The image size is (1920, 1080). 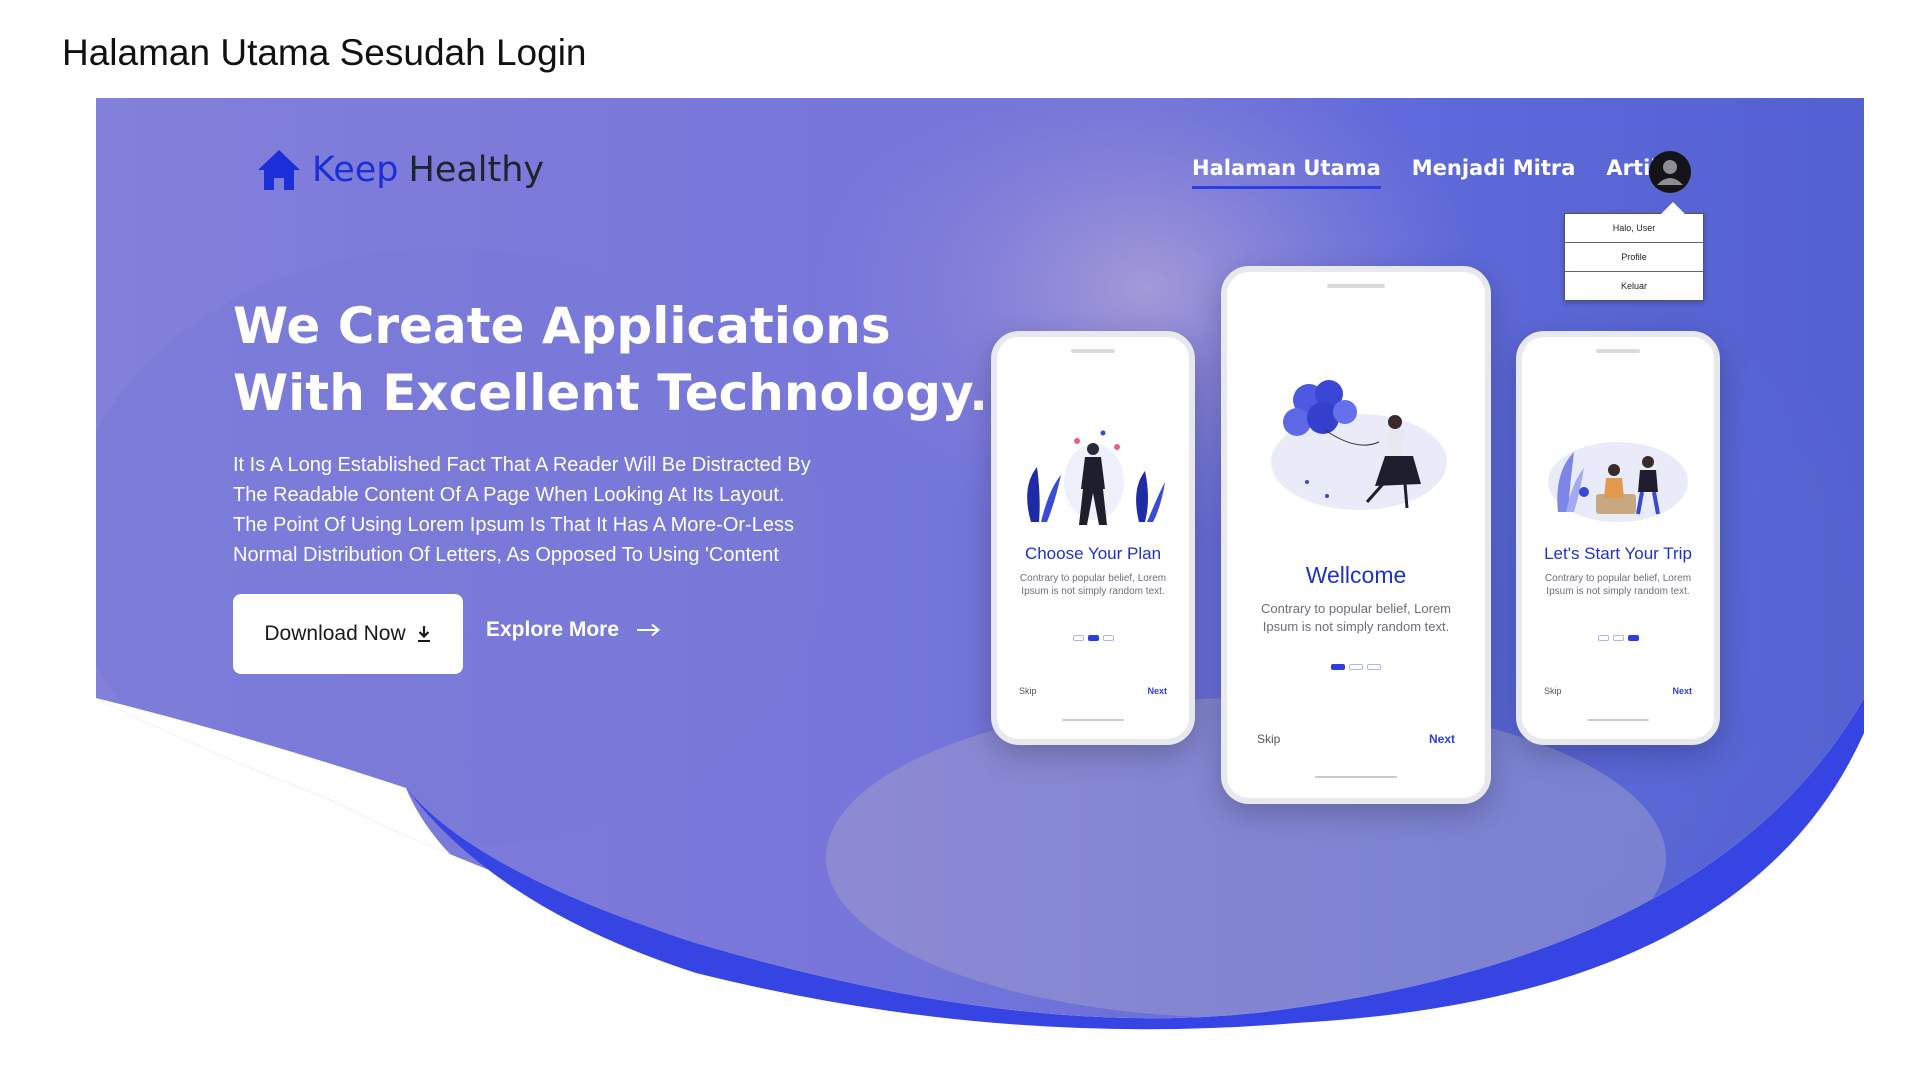 I want to click on arrow-right-icon, so click(x=649, y=630).